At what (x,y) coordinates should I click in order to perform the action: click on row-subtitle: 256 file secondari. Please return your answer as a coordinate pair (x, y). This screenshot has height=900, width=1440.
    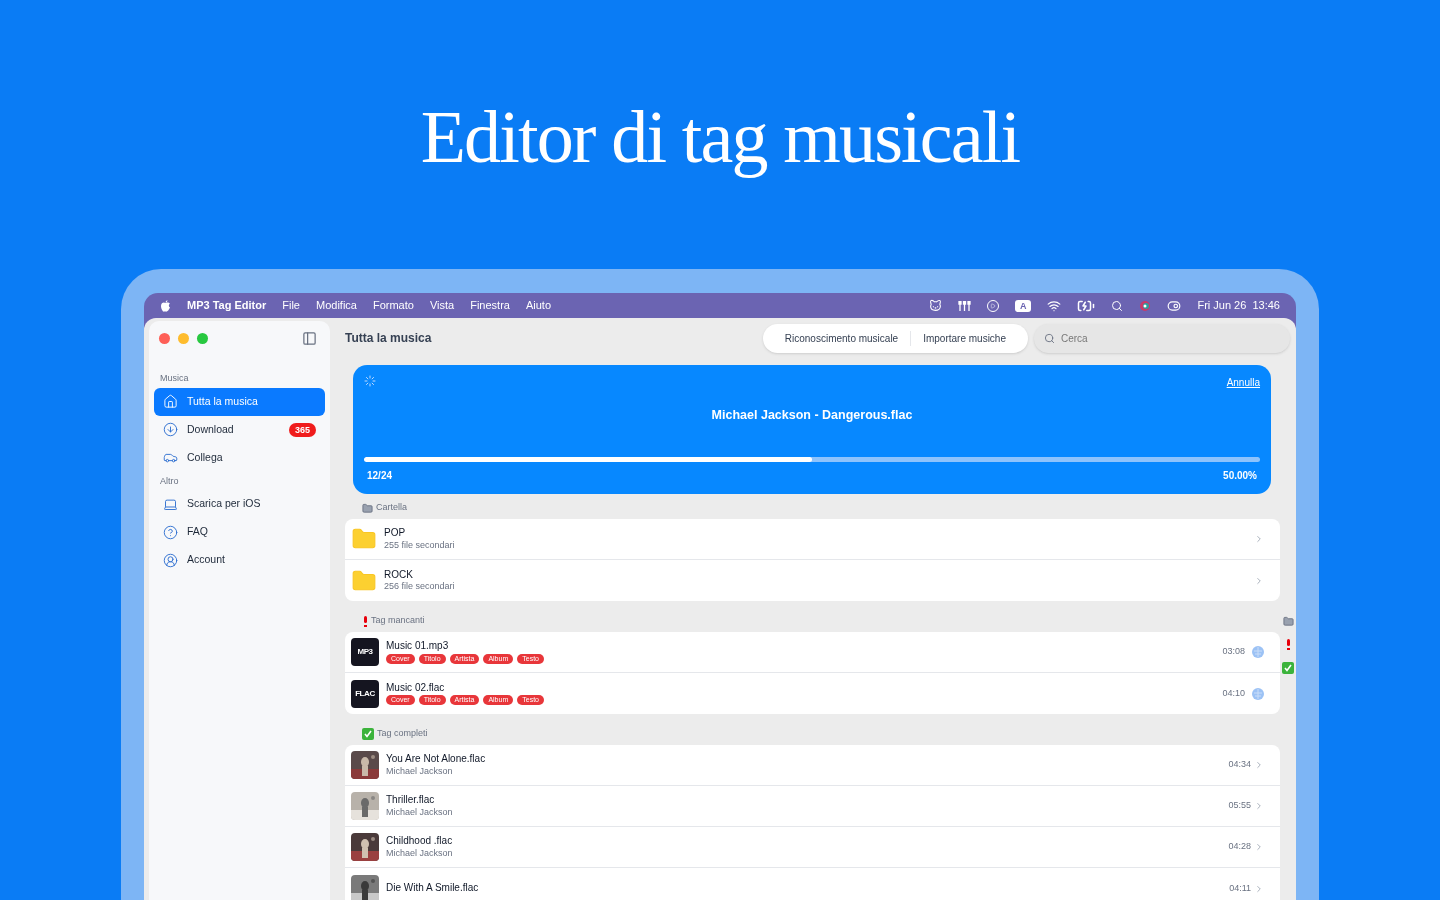
    Looking at the image, I should click on (419, 587).